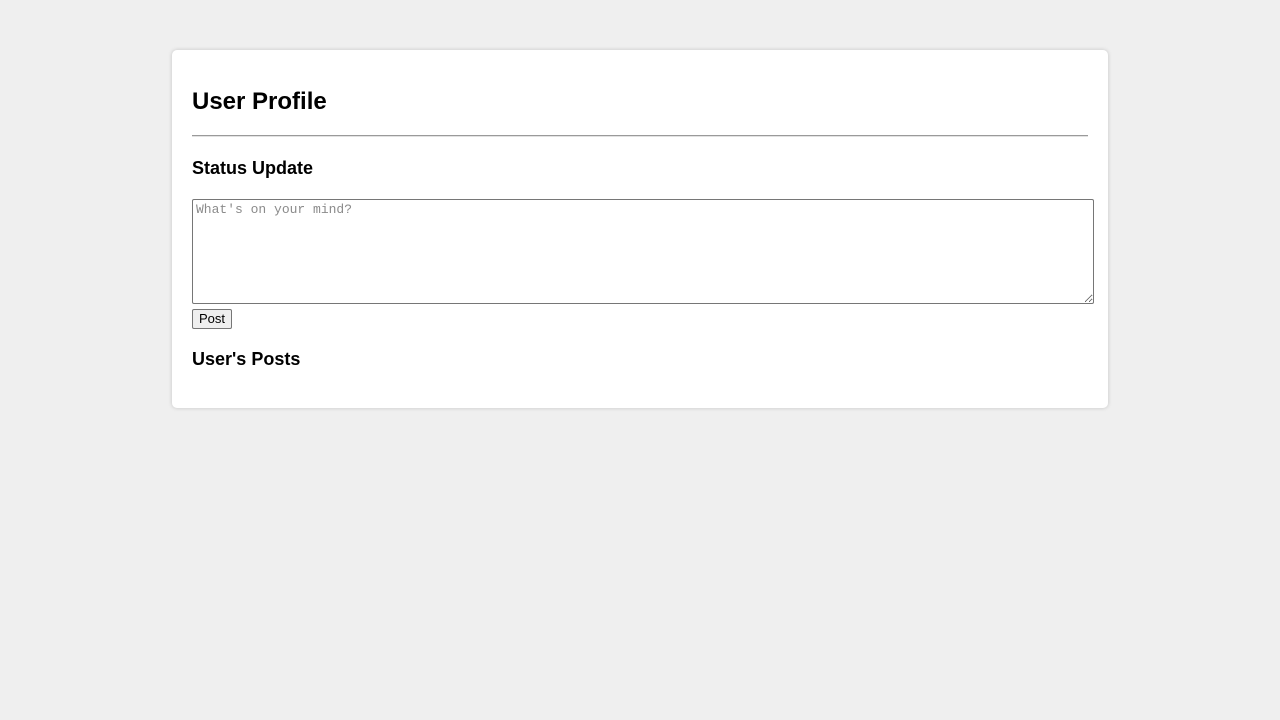 The width and height of the screenshot is (1280, 720). Describe the element at coordinates (643, 251) in the screenshot. I see `status-input` at that location.